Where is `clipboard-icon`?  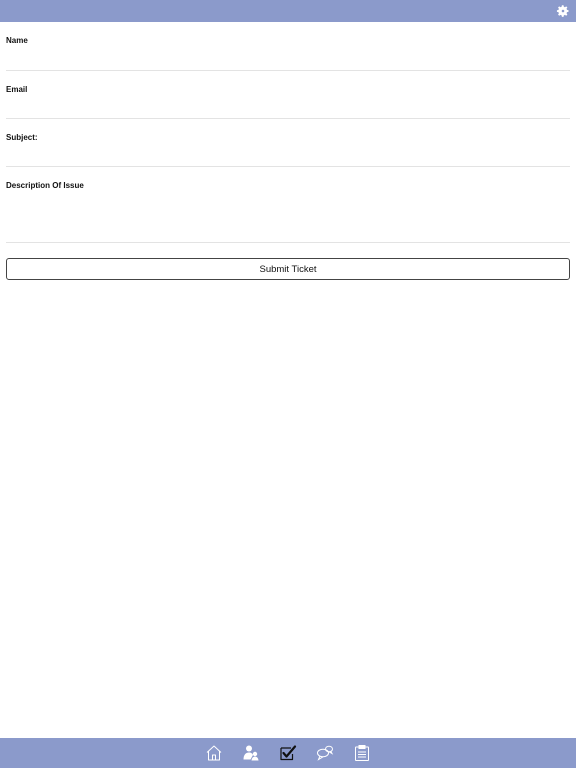 clipboard-icon is located at coordinates (362, 753).